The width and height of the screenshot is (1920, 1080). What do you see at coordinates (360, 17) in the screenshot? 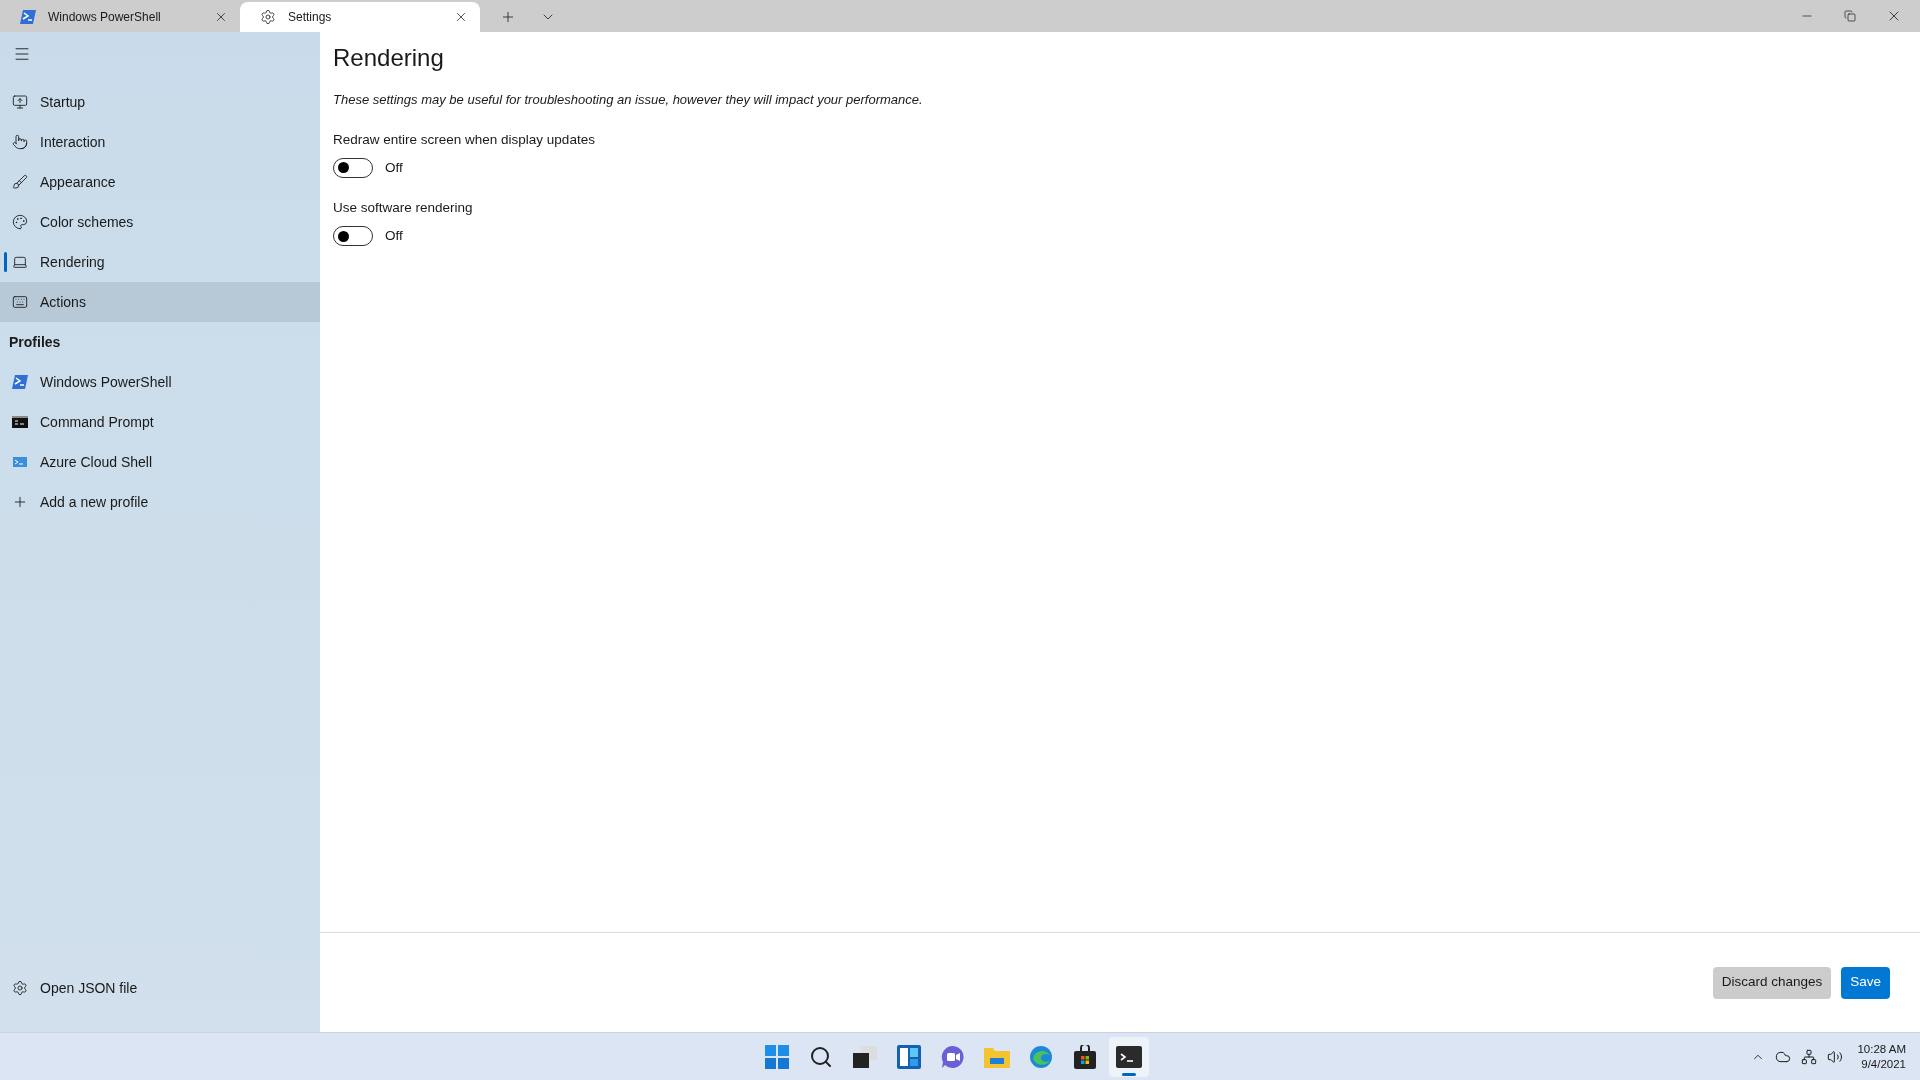
I see `tab: Settings` at bounding box center [360, 17].